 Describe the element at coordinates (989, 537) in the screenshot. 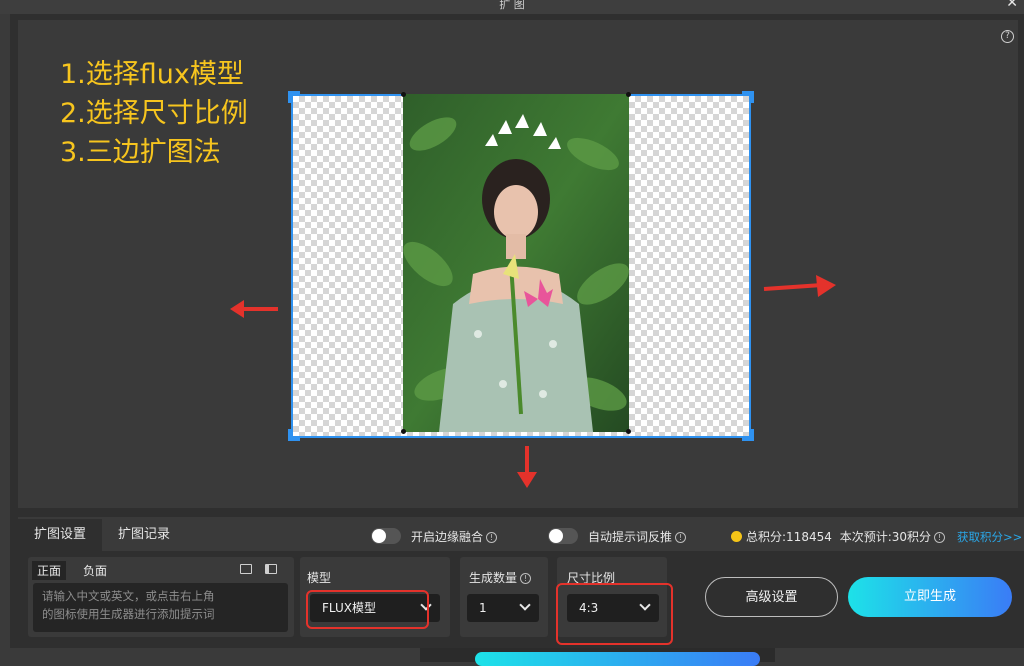

I see `get-points-link: 获取积分>>` at that location.